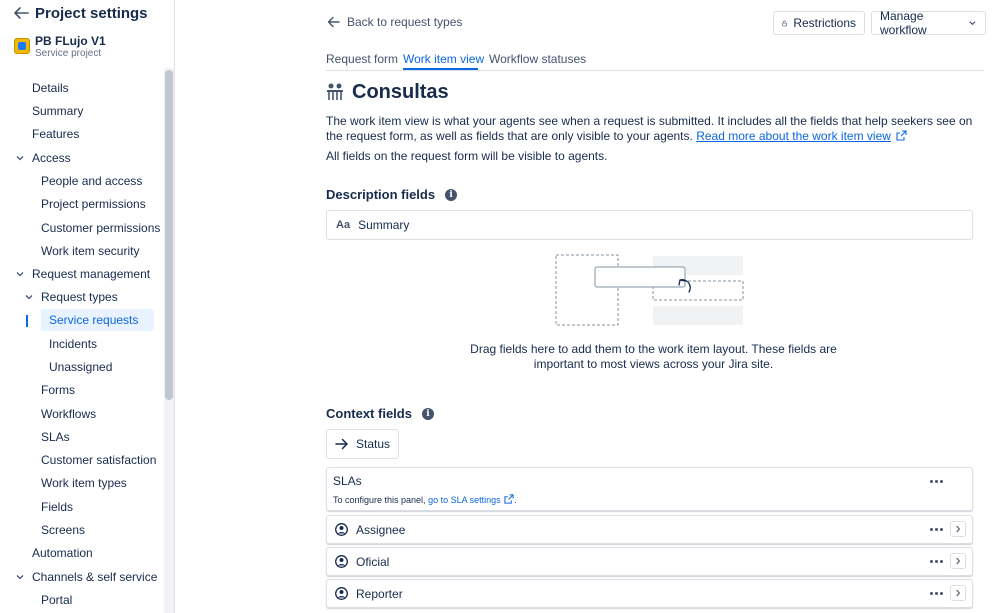  I want to click on sidebar-item-details: Details, so click(50, 88).